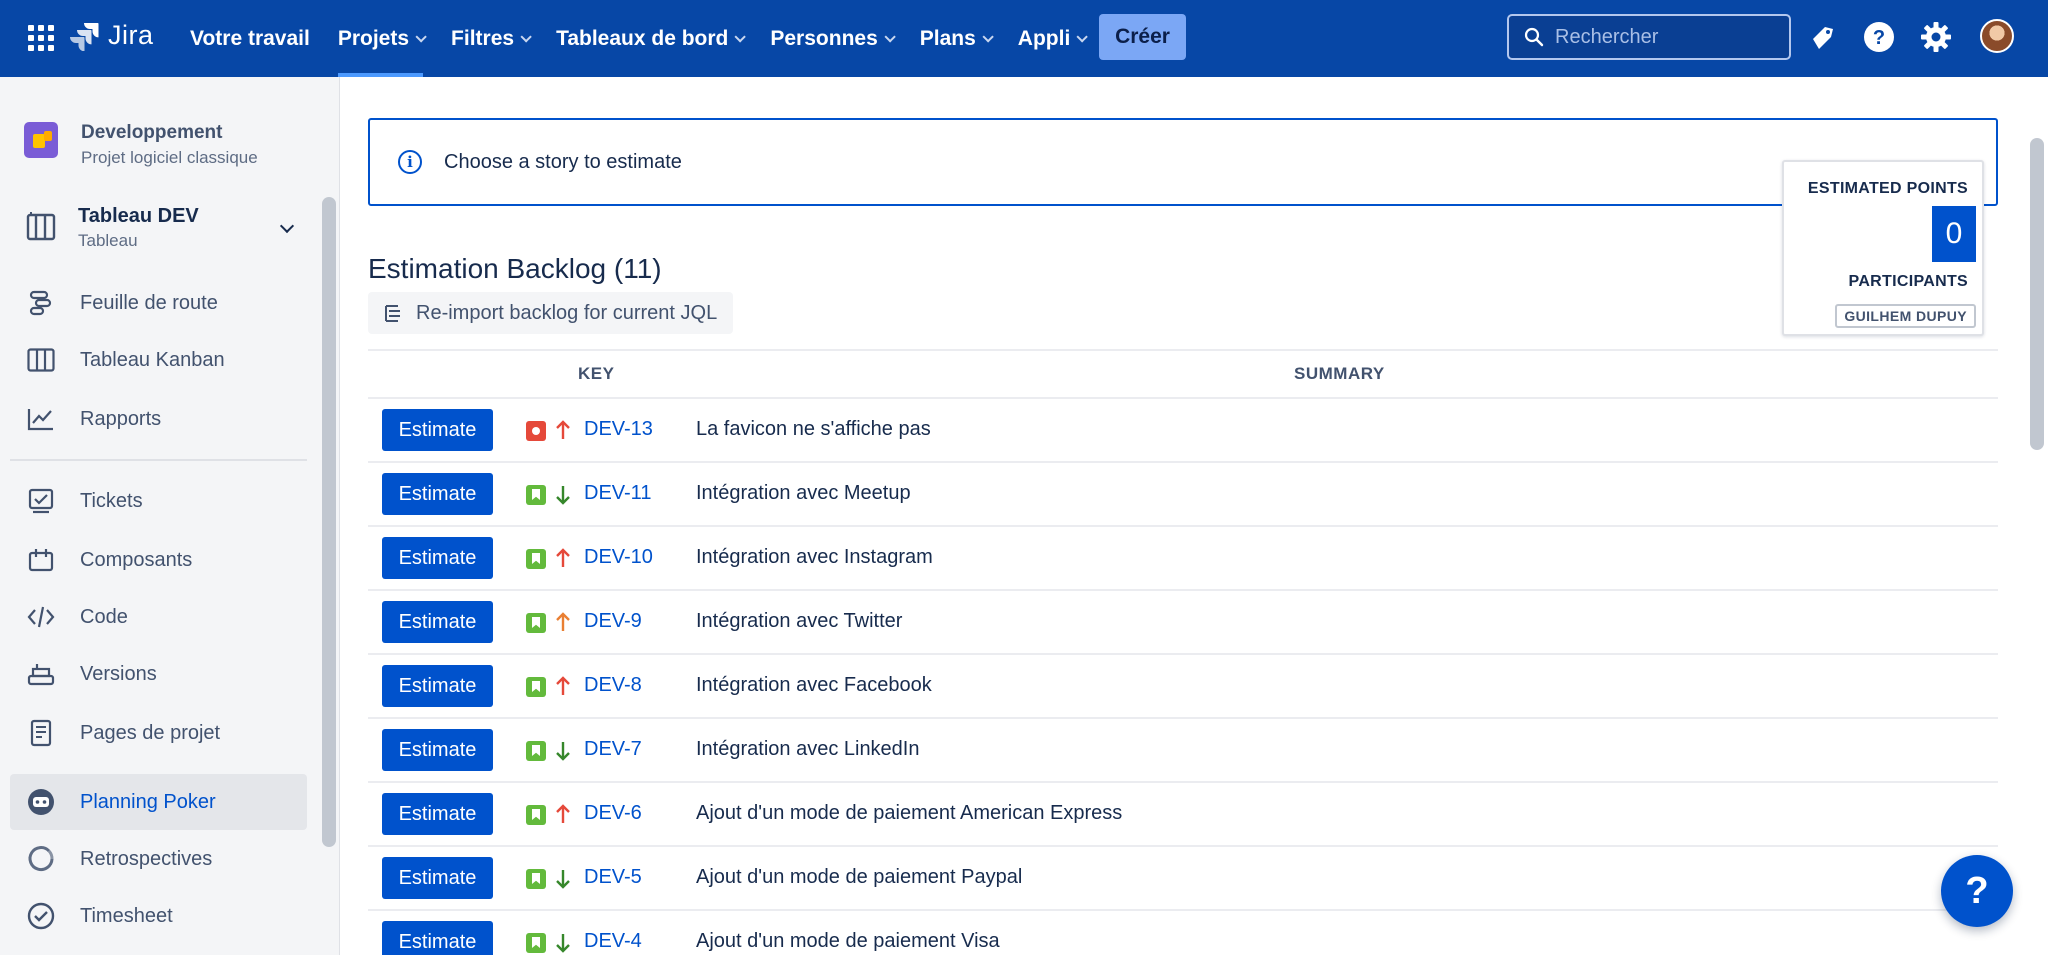 Image resolution: width=2048 pixels, height=955 pixels. Describe the element at coordinates (613, 749) in the screenshot. I see `issue-key-link: DEV-7` at that location.